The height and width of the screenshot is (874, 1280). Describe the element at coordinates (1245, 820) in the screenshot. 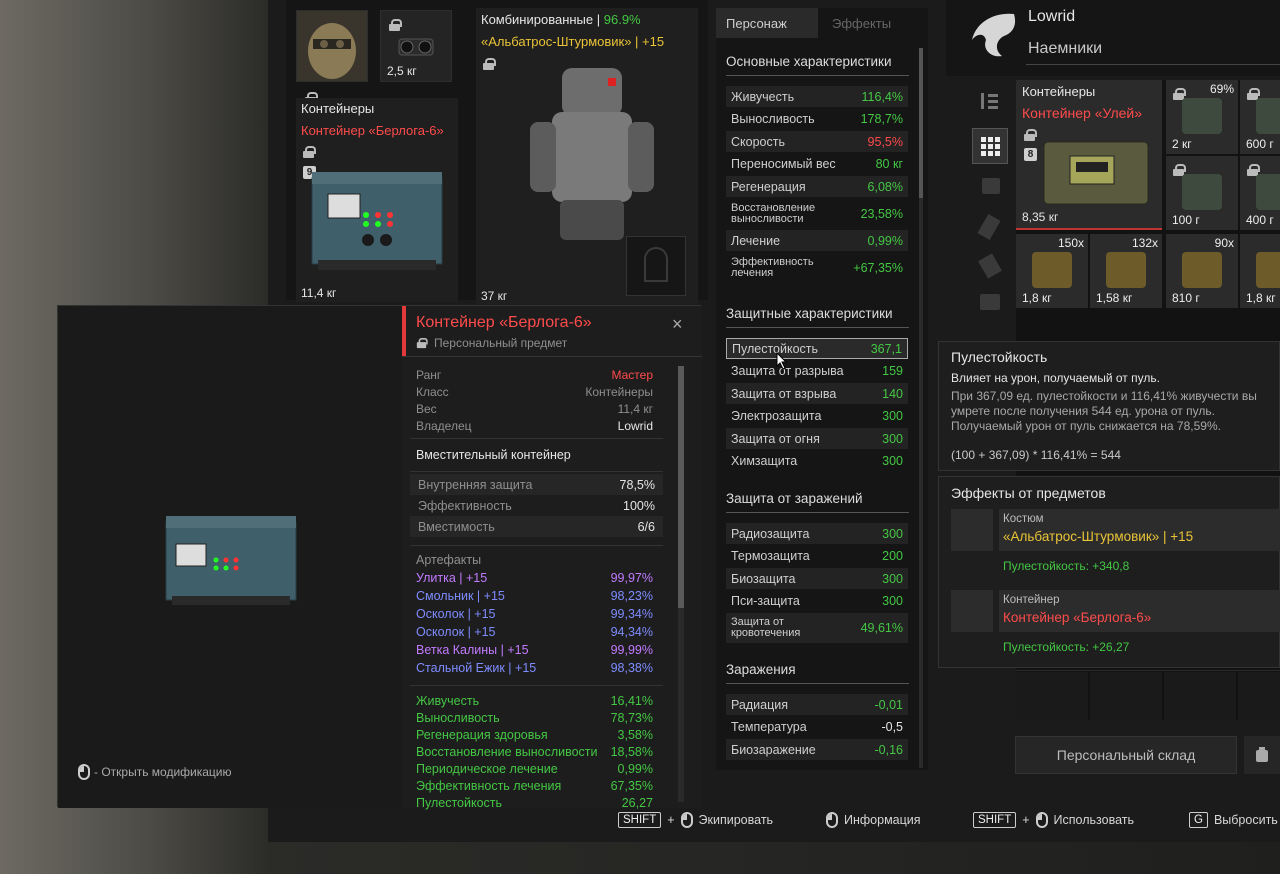

I see `drop-label: Выбросить` at that location.